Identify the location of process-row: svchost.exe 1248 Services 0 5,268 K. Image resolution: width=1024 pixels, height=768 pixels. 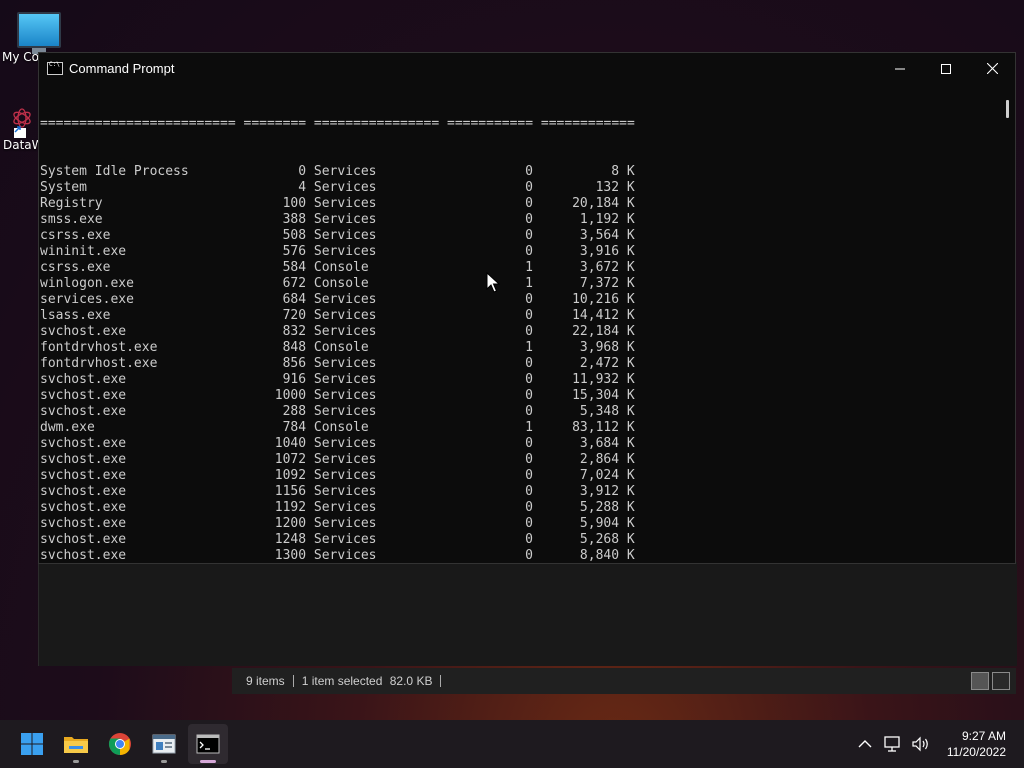
(519, 540).